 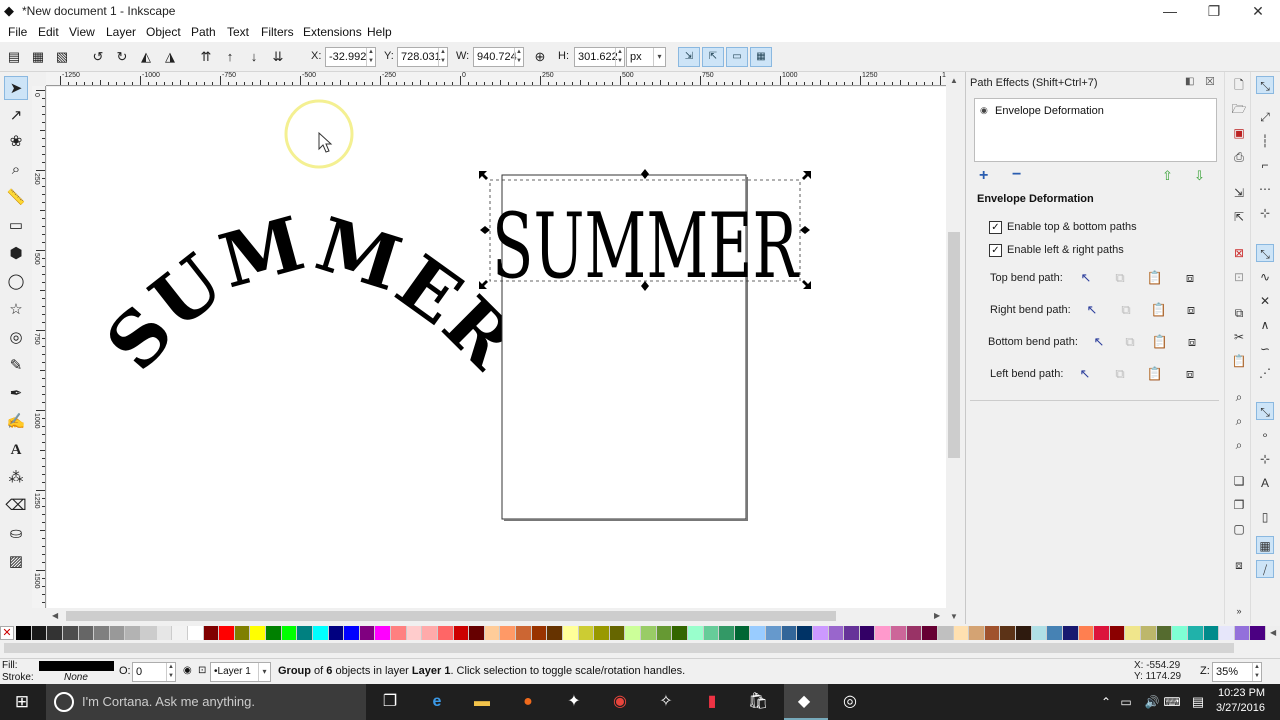 What do you see at coordinates (1265, 569) in the screenshot?
I see `snap-guide-icon: ⧸` at bounding box center [1265, 569].